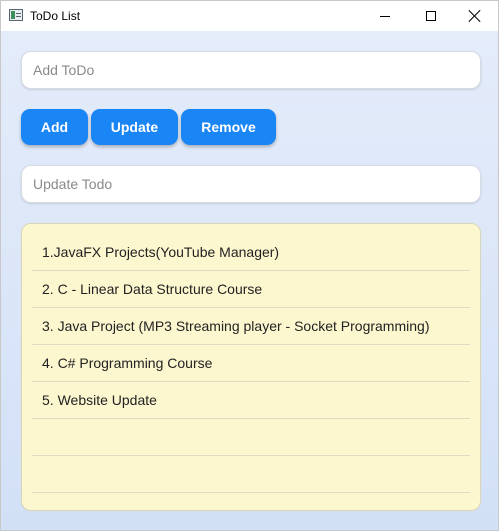 The image size is (499, 531). I want to click on minimize-button, so click(385, 16).